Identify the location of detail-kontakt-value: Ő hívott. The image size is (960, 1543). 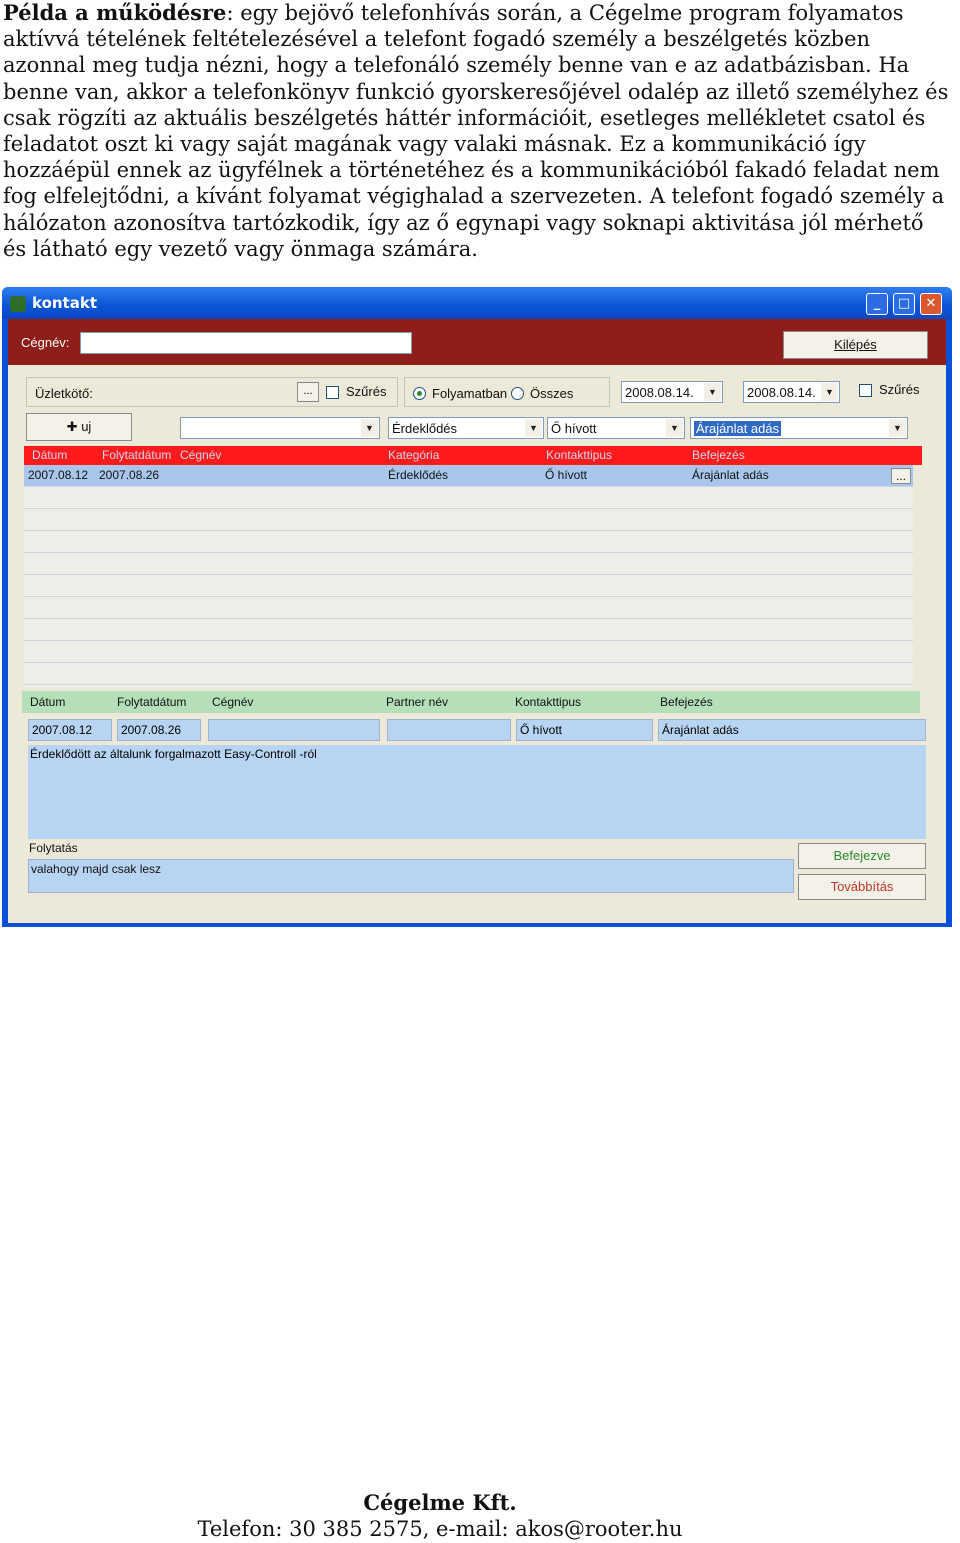
(541, 730).